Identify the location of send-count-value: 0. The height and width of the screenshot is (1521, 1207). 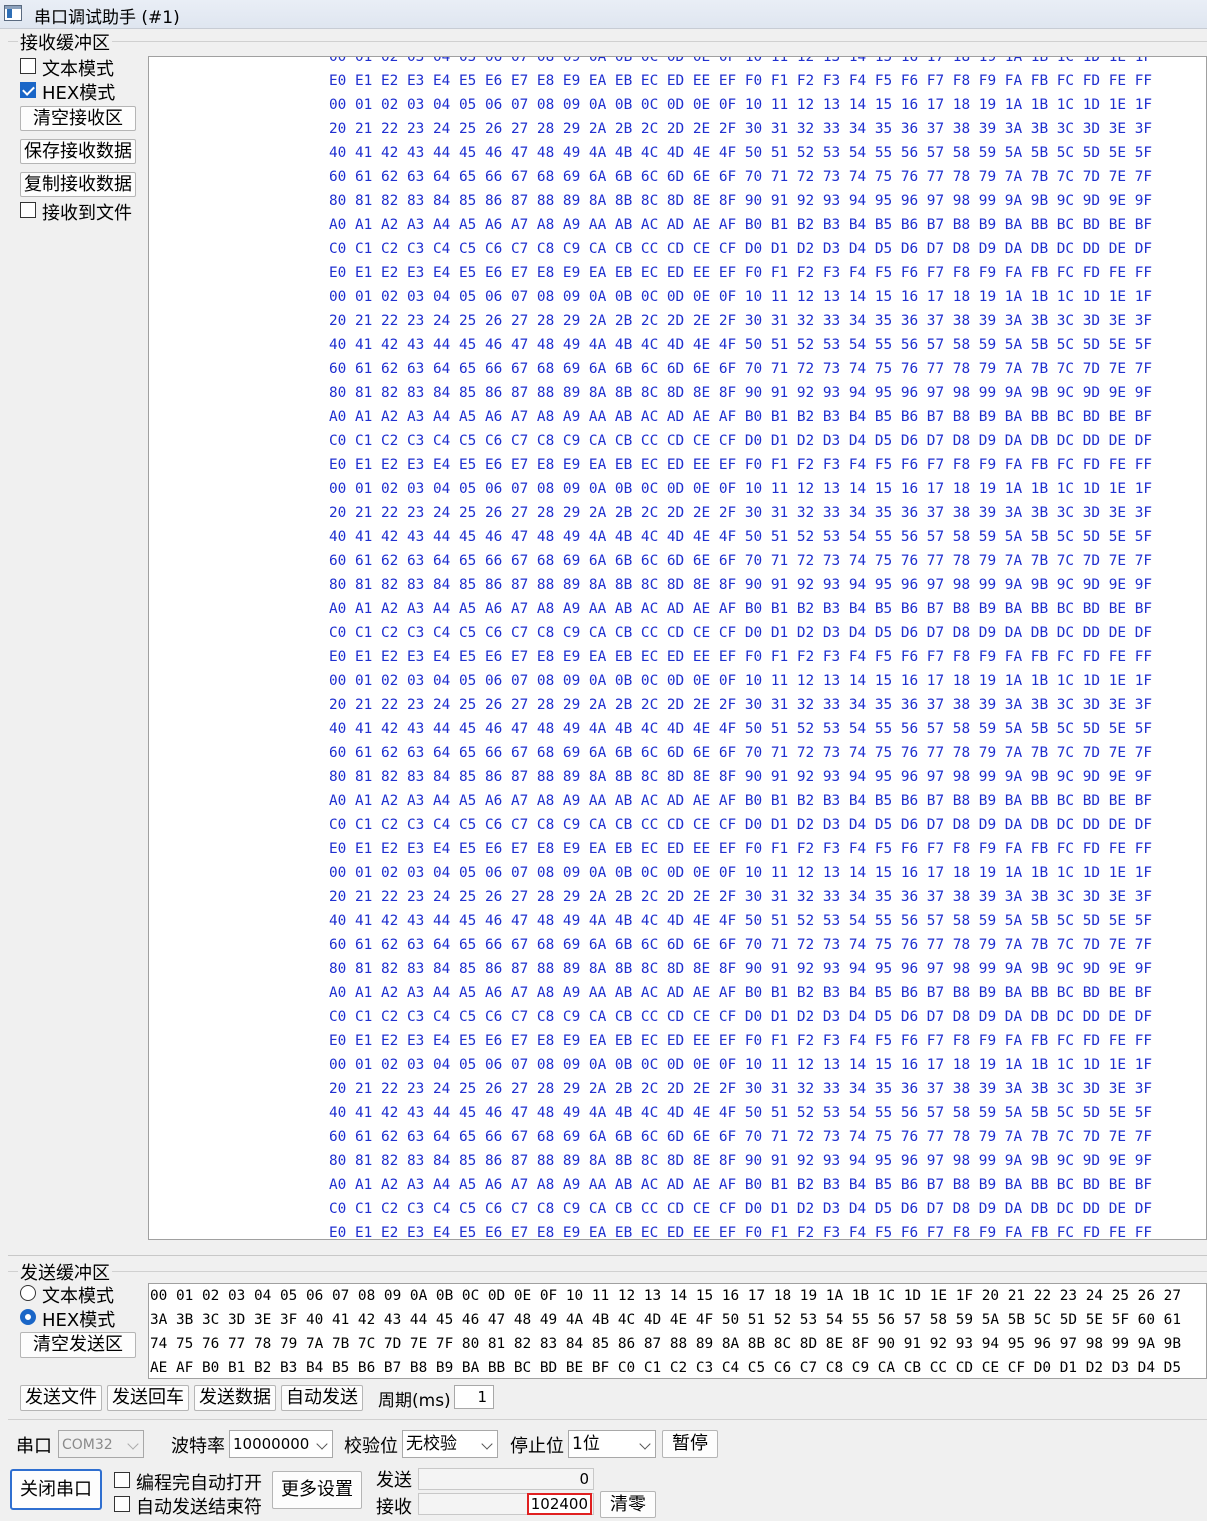
(506, 1479).